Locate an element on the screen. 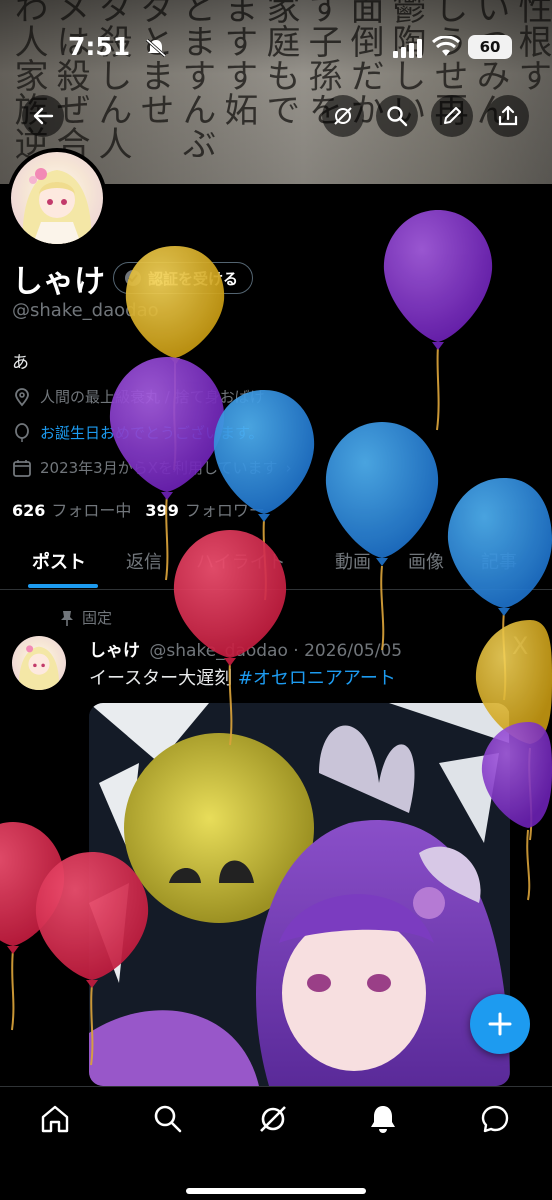 This screenshot has width=552, height=1200. home-icon is located at coordinates (55, 1119).